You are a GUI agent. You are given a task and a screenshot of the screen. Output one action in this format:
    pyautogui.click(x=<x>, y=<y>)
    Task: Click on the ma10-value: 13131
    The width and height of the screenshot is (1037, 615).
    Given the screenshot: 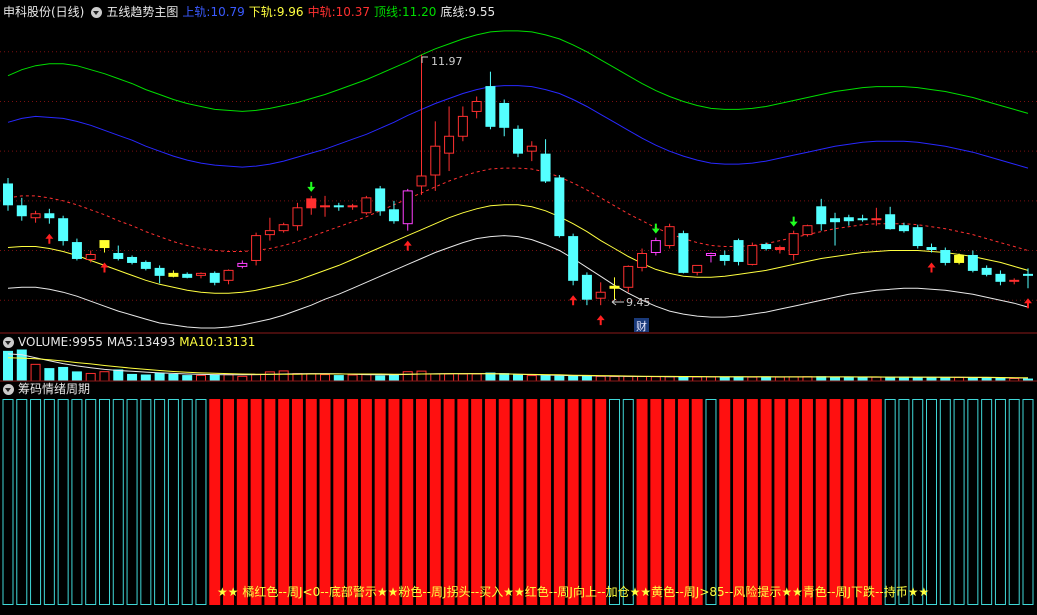 What is the action you would take?
    pyautogui.click(x=236, y=342)
    